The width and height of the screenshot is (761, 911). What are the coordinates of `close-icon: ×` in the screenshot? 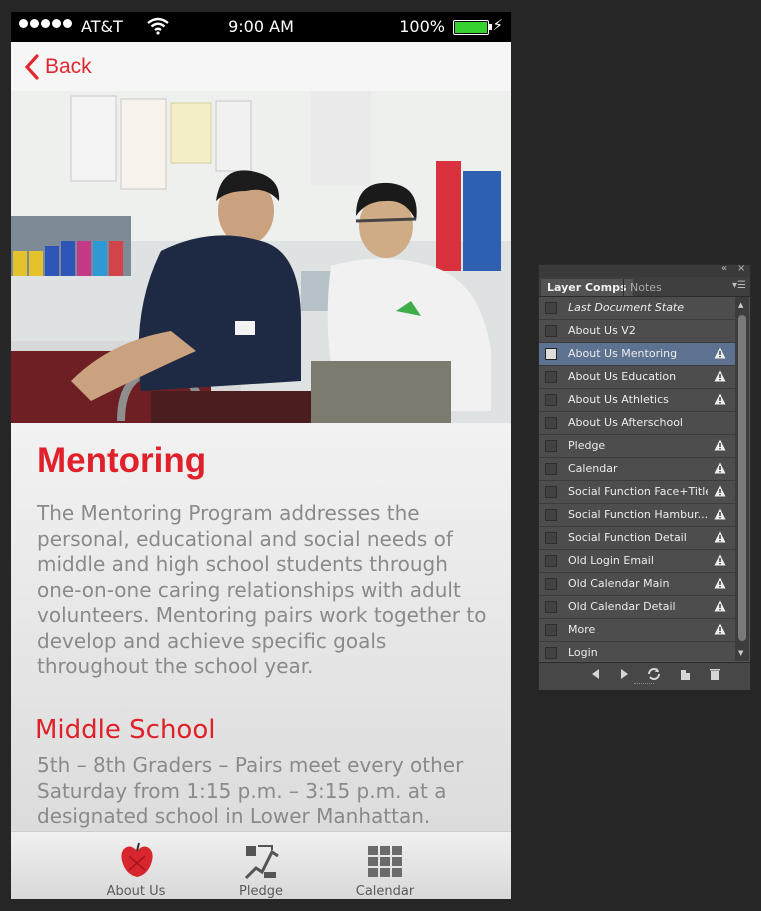 It's located at (741, 268).